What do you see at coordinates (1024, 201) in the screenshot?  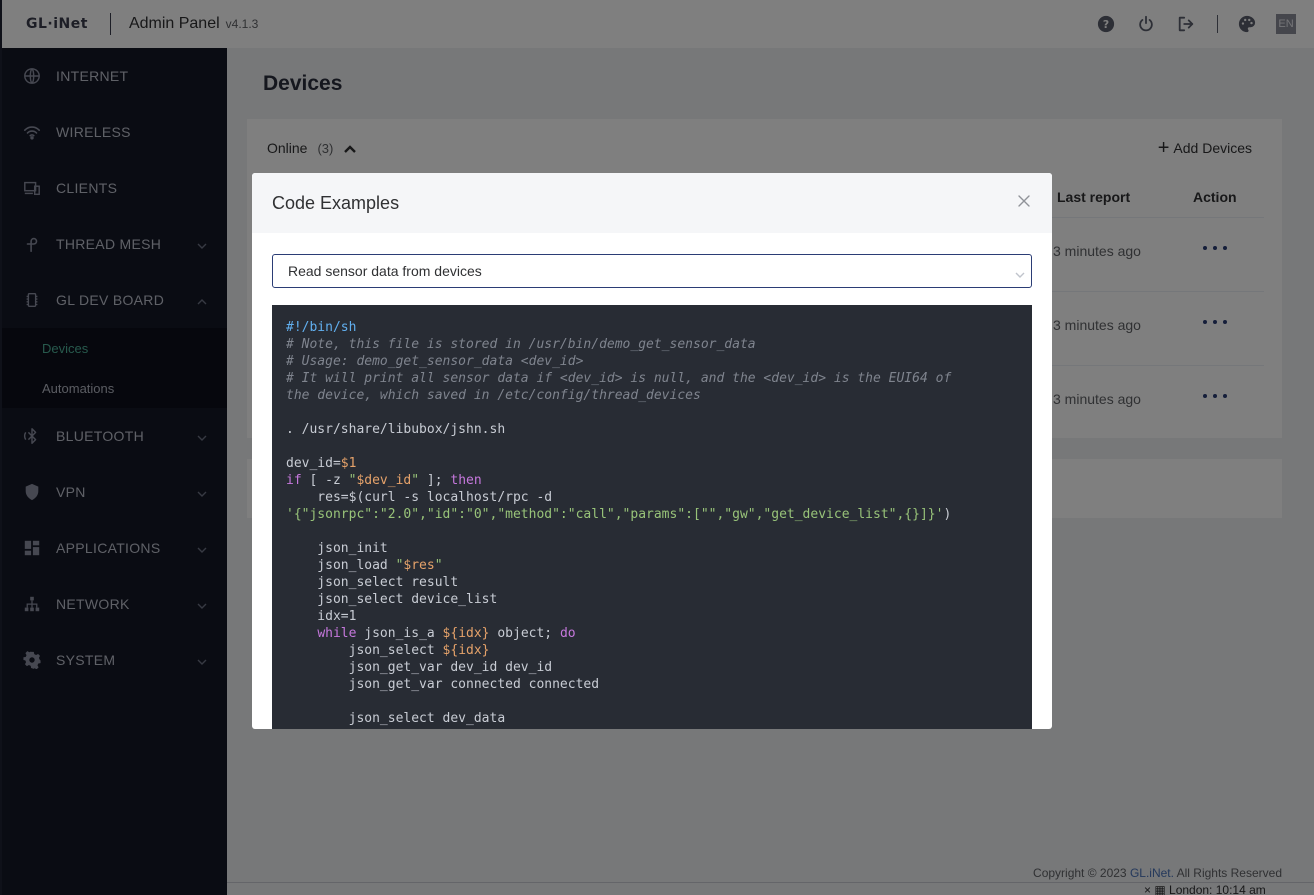 I see `close-icon` at bounding box center [1024, 201].